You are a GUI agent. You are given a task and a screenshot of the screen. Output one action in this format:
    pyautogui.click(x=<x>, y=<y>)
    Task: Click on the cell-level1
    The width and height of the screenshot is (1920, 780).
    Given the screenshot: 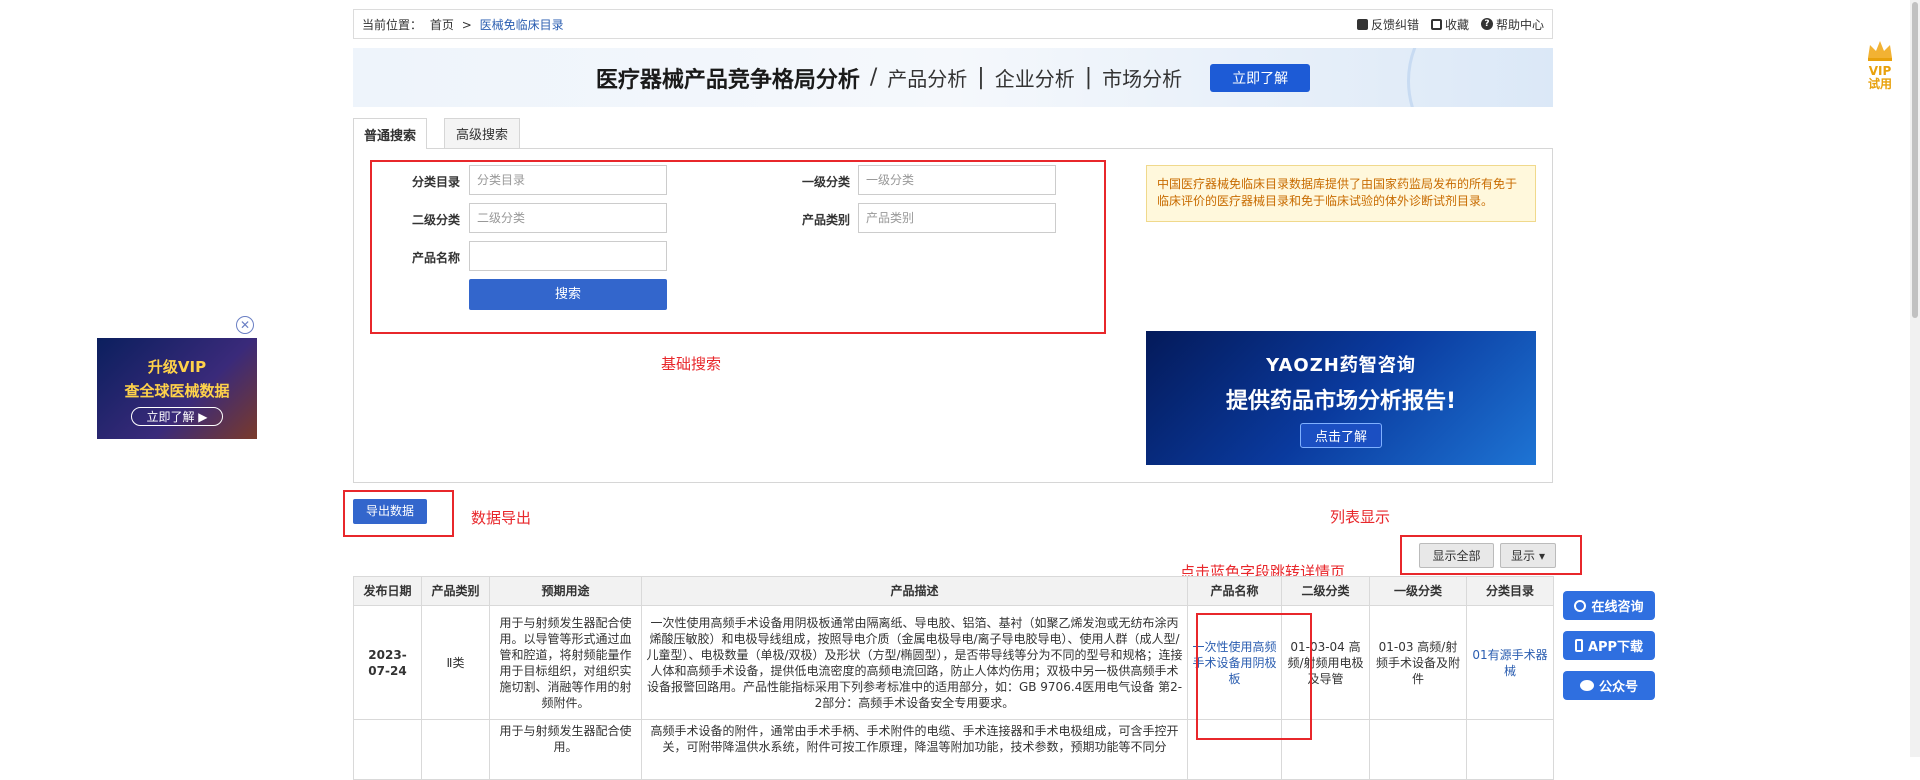 What is the action you would take?
    pyautogui.click(x=1418, y=749)
    